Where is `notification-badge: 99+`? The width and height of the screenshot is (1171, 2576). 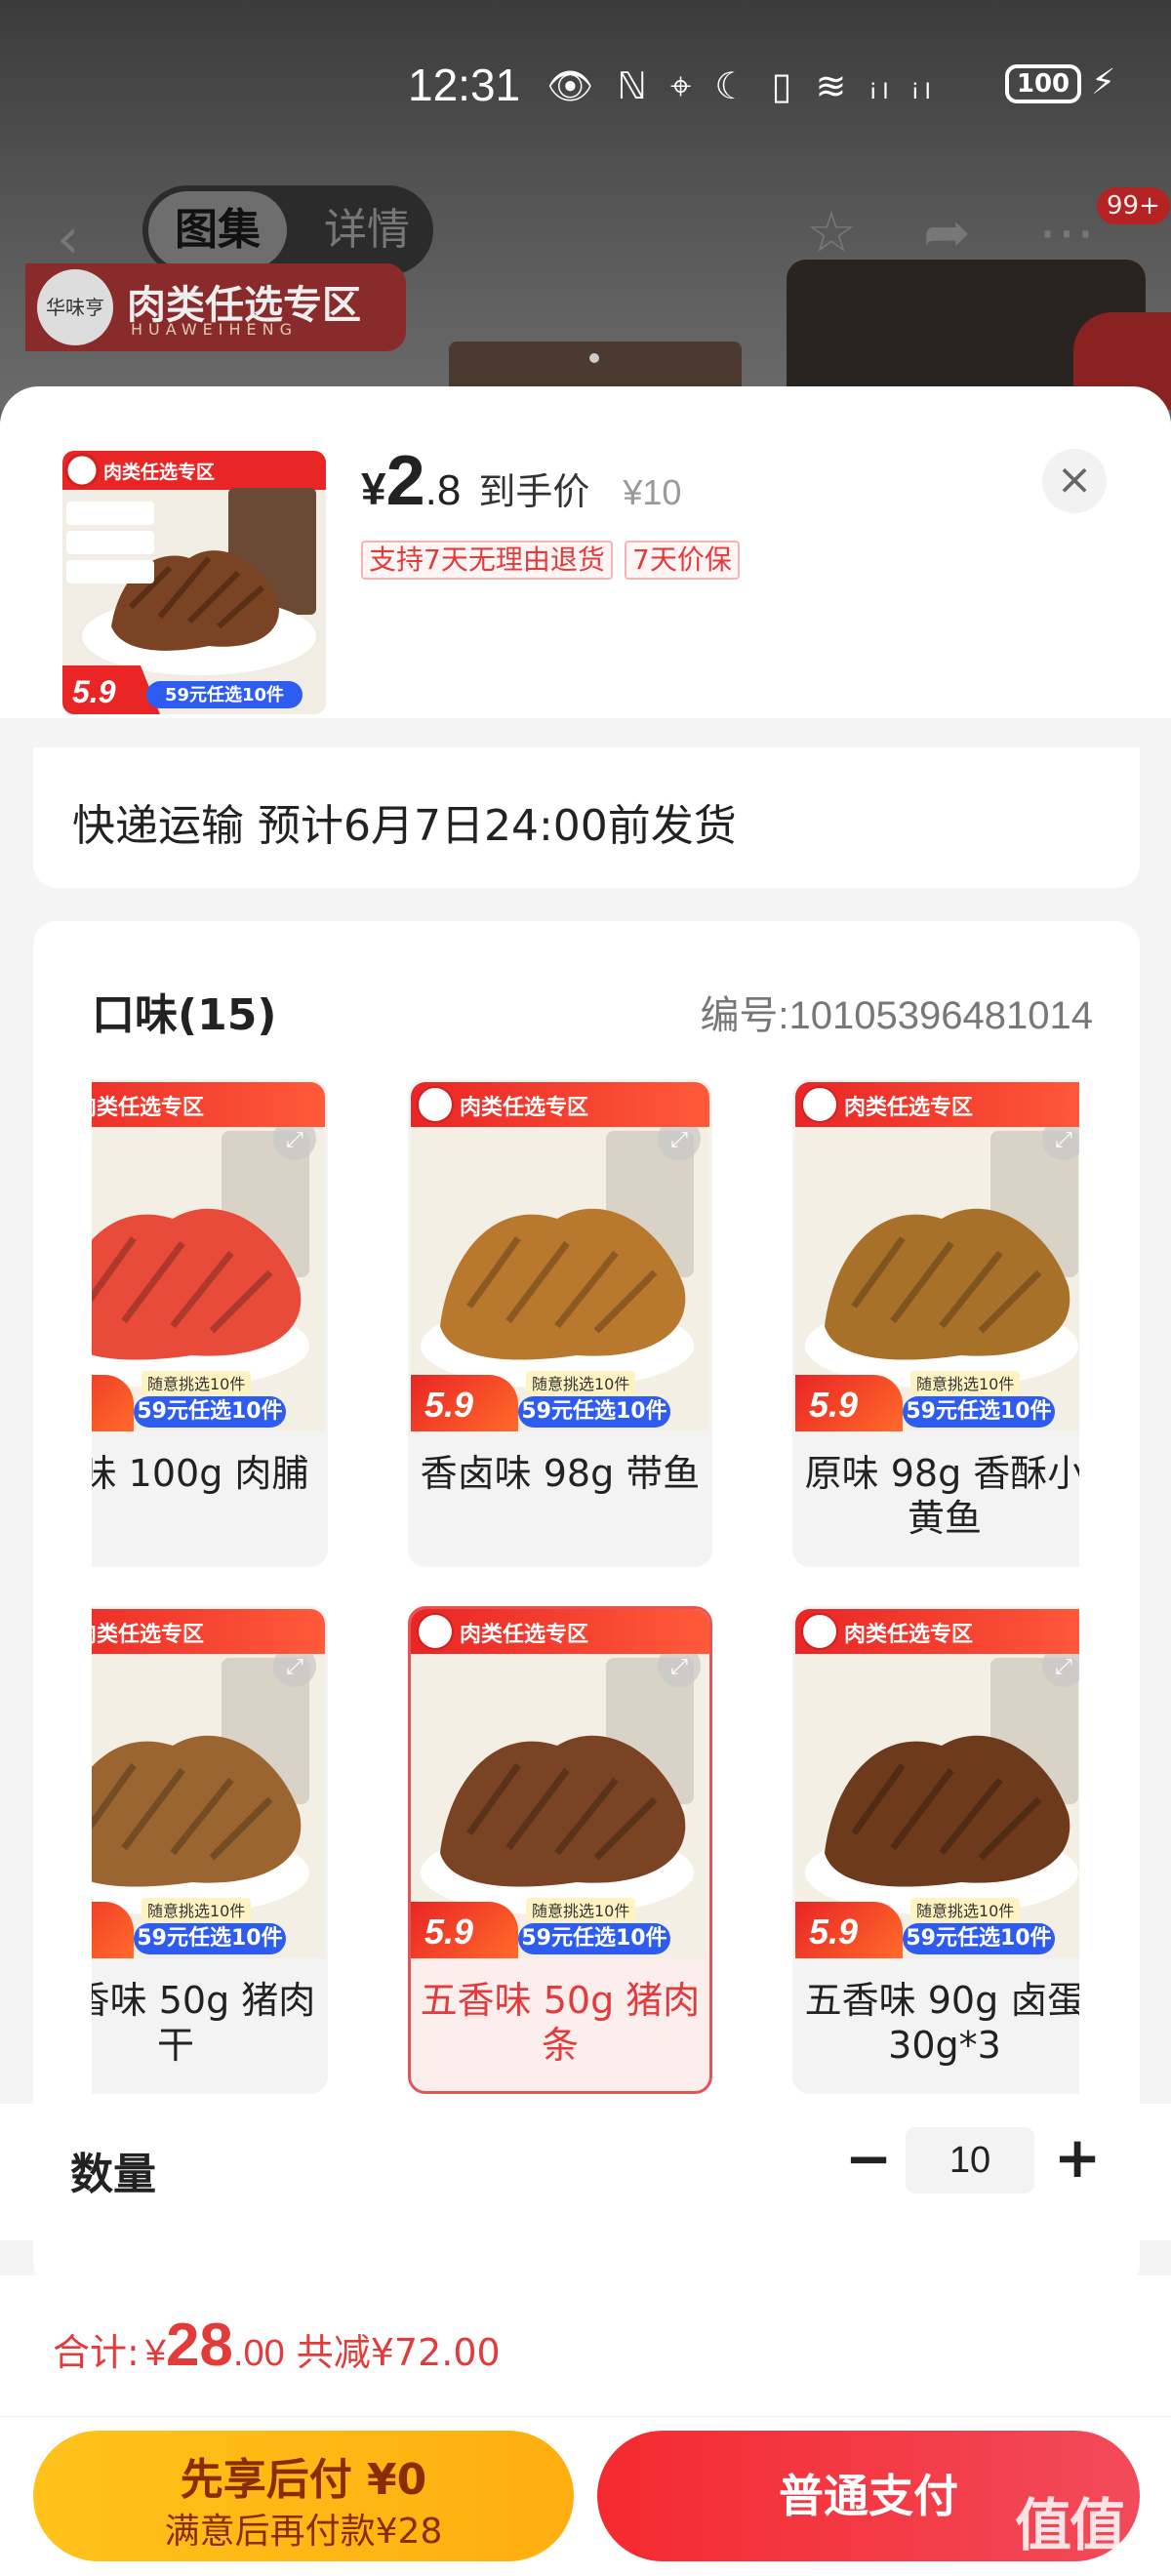 notification-badge: 99+ is located at coordinates (1133, 205).